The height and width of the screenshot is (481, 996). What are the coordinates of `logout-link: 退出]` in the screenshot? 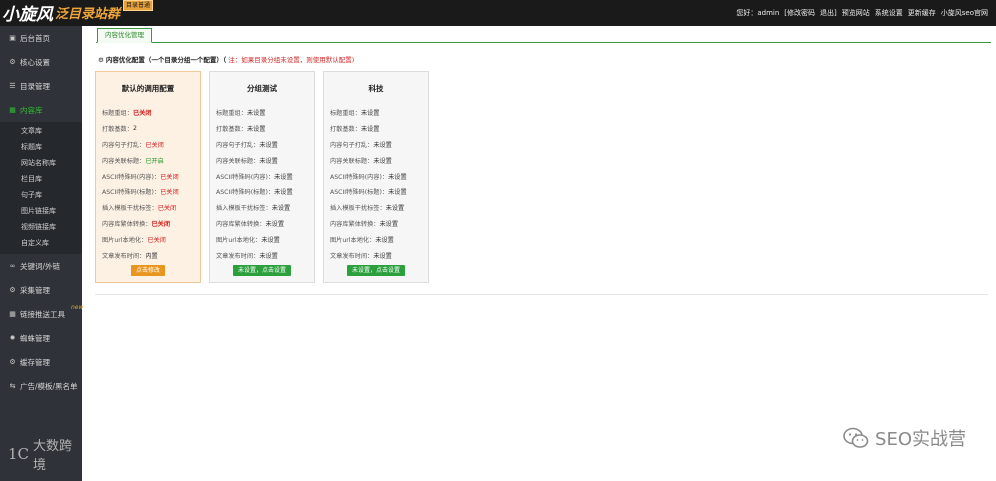 It's located at (828, 13).